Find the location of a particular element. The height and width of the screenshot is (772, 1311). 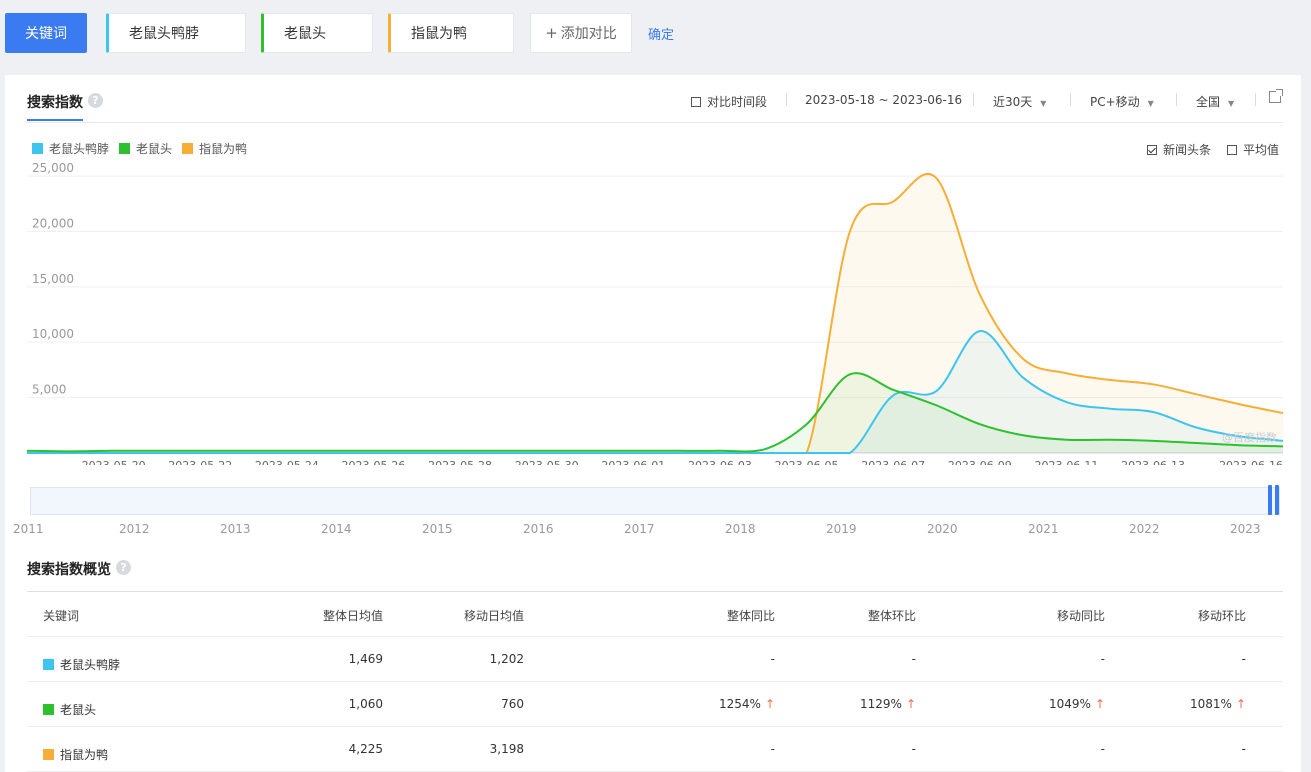

row-yoy: 1254% ↑ is located at coordinates (747, 704).